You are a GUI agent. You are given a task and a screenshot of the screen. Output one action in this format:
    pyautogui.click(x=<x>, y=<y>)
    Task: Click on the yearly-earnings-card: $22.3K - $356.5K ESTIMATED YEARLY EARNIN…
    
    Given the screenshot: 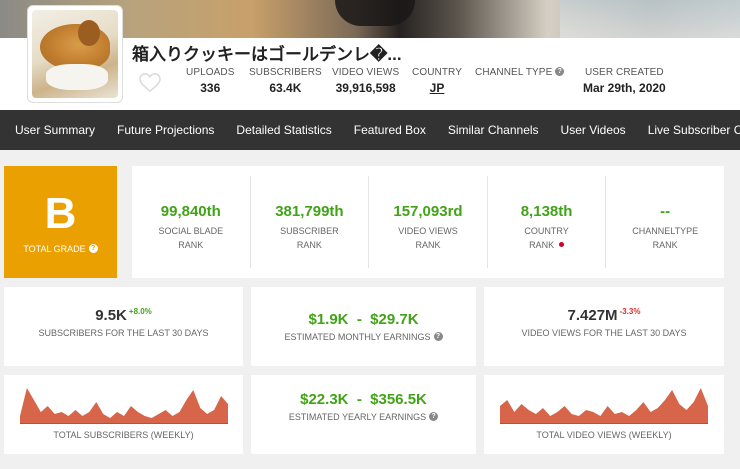 What is the action you would take?
    pyautogui.click(x=363, y=414)
    